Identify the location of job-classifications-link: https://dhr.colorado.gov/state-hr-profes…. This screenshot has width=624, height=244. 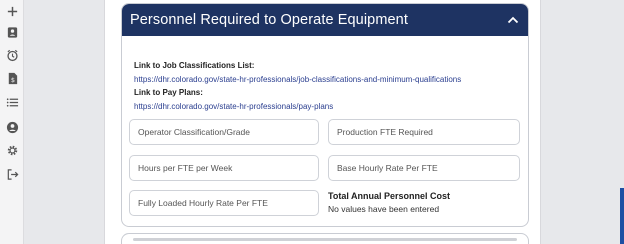
(297, 80).